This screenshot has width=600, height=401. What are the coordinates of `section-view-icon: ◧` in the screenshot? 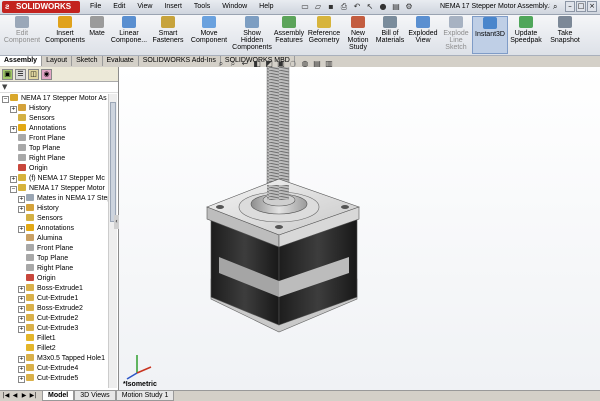 It's located at (257, 64).